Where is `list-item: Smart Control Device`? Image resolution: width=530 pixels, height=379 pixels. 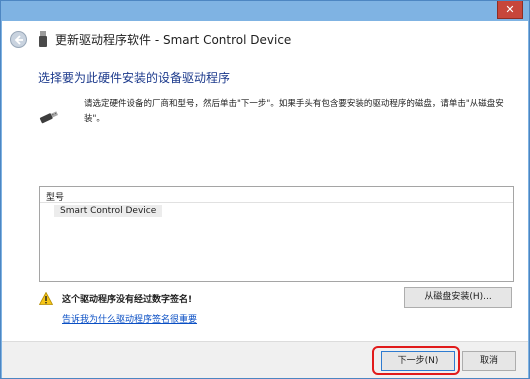 list-item: Smart Control Device is located at coordinates (108, 211).